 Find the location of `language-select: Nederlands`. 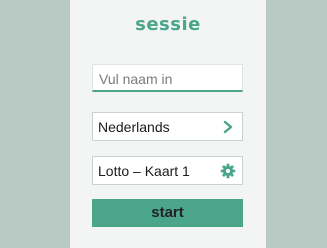

language-select: Nederlands is located at coordinates (167, 126).